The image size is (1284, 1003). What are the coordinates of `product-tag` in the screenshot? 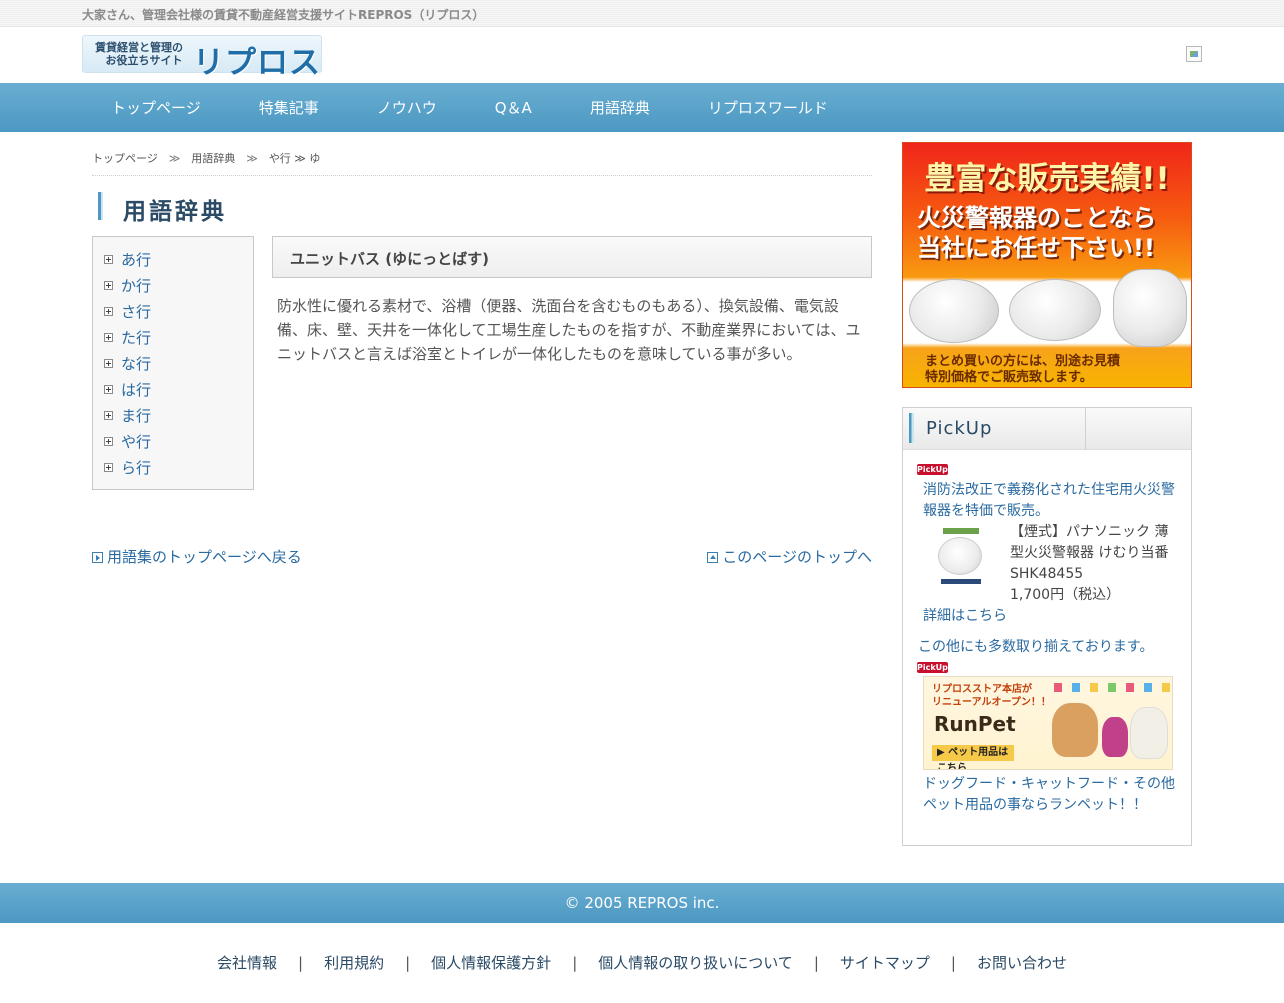 It's located at (961, 531).